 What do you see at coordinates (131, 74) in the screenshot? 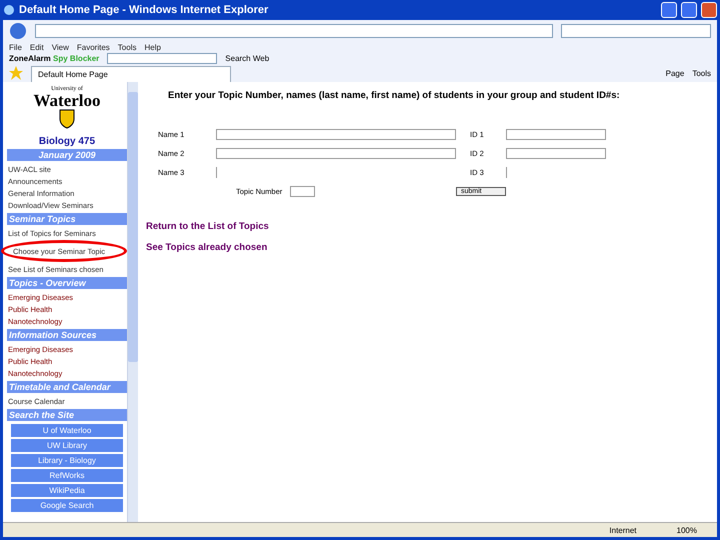
I see `browser-tab: Default Home Page` at bounding box center [131, 74].